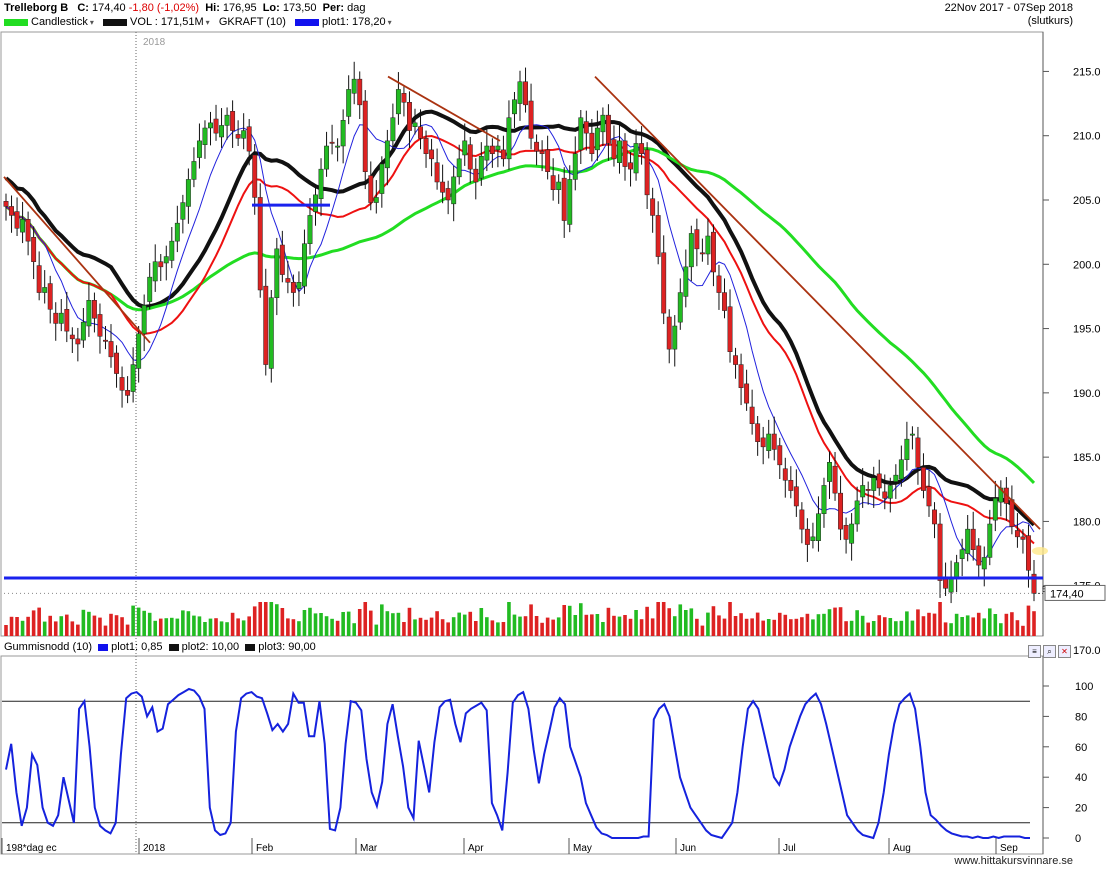 The width and height of the screenshot is (1117, 871). I want to click on price-tick-label: 170.0, so click(1087, 651).